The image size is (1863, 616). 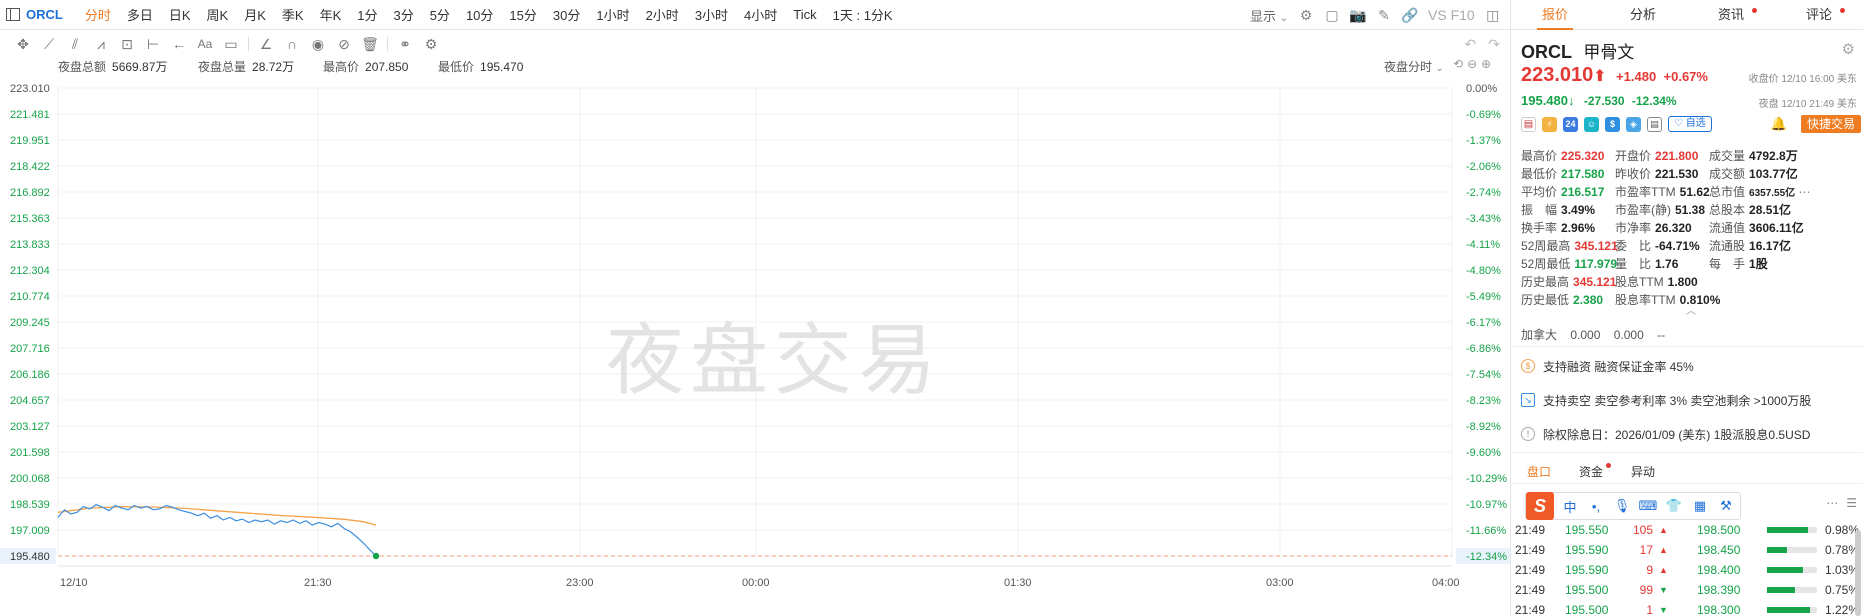 I want to click on draw-pen-icon: ✎, so click(x=1384, y=15).